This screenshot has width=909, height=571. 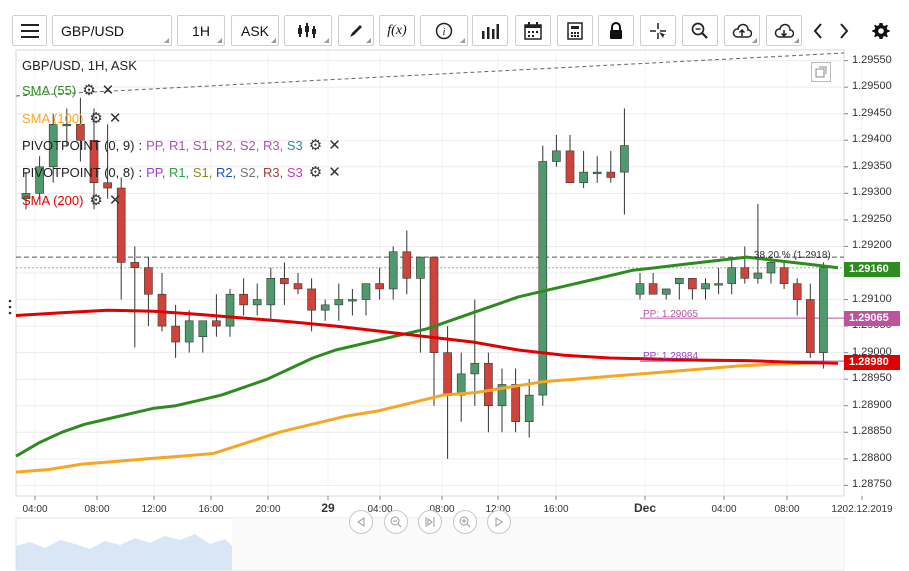 What do you see at coordinates (397, 30) in the screenshot?
I see `indicators-button: f(x)` at bounding box center [397, 30].